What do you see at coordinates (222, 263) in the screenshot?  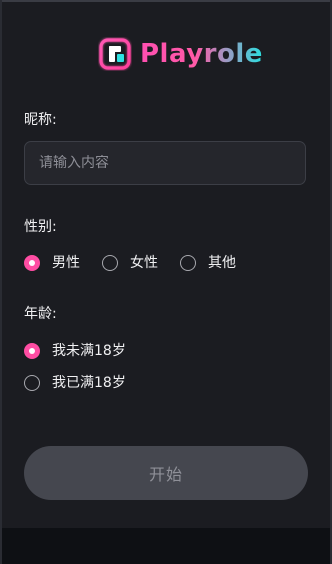 I see `gender-option-label: 其他` at bounding box center [222, 263].